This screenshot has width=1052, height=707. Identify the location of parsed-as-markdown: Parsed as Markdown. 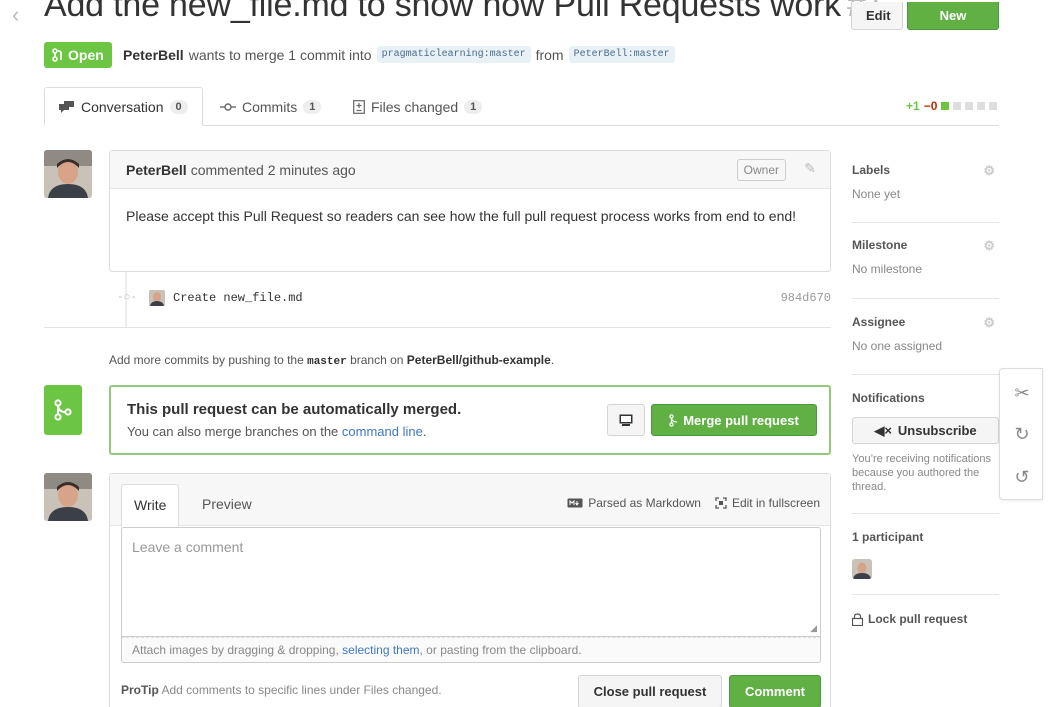
(634, 503).